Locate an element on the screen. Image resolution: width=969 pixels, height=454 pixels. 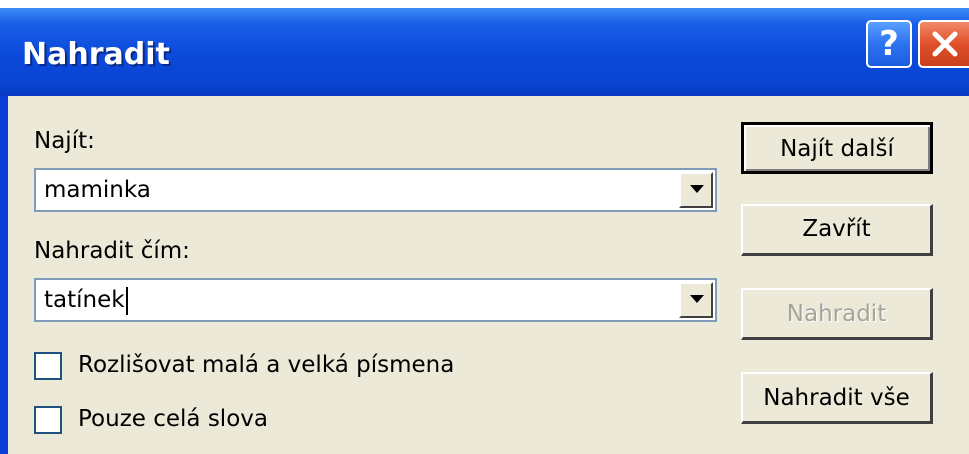
replace-dropdown-button is located at coordinates (696, 300).